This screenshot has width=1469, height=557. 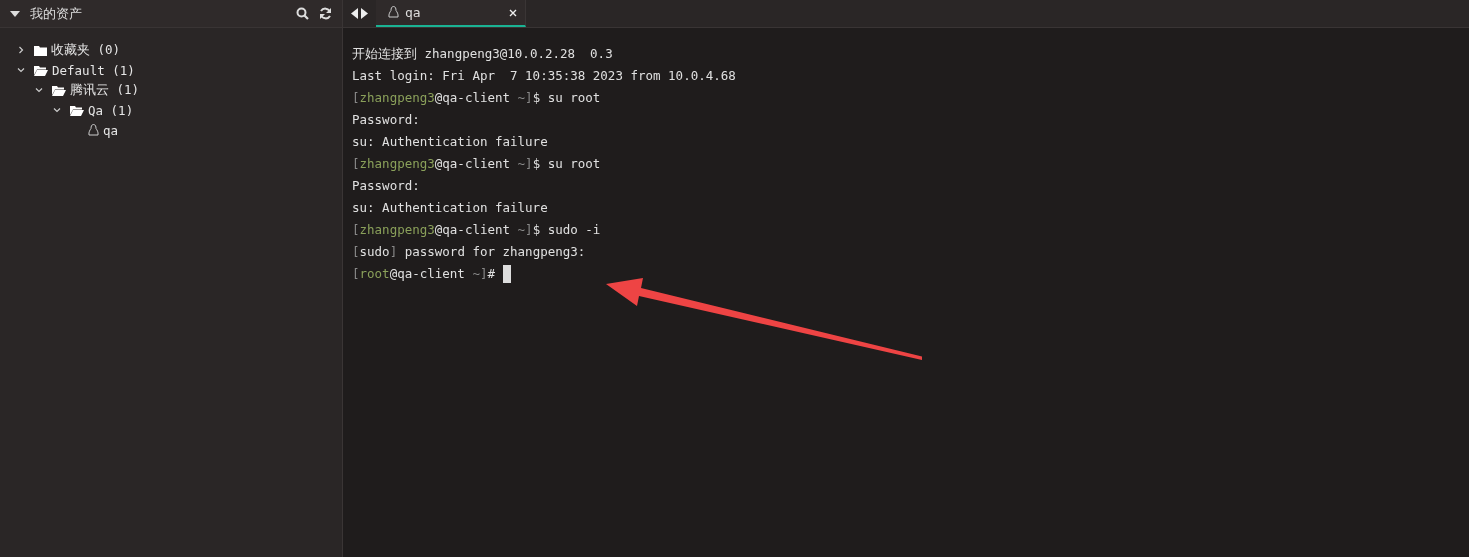 What do you see at coordinates (171, 50) in the screenshot?
I see `tree-item: 收藏夹 (0)` at bounding box center [171, 50].